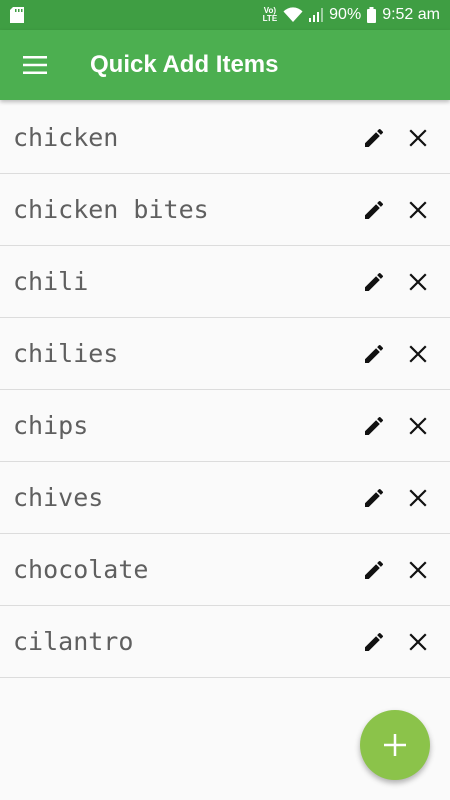  I want to click on plus-icon, so click(395, 745).